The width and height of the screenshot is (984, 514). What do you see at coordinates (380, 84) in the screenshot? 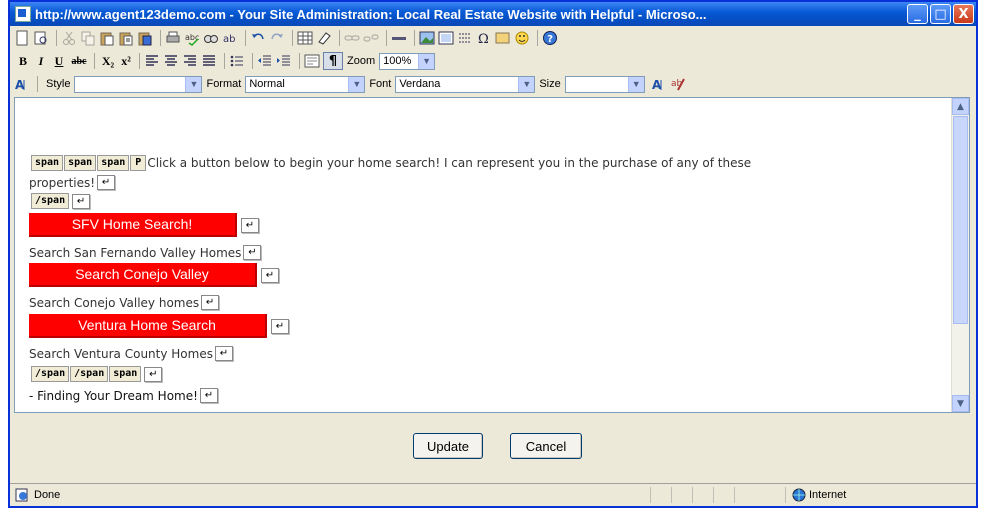
I see `font-label: Font` at bounding box center [380, 84].